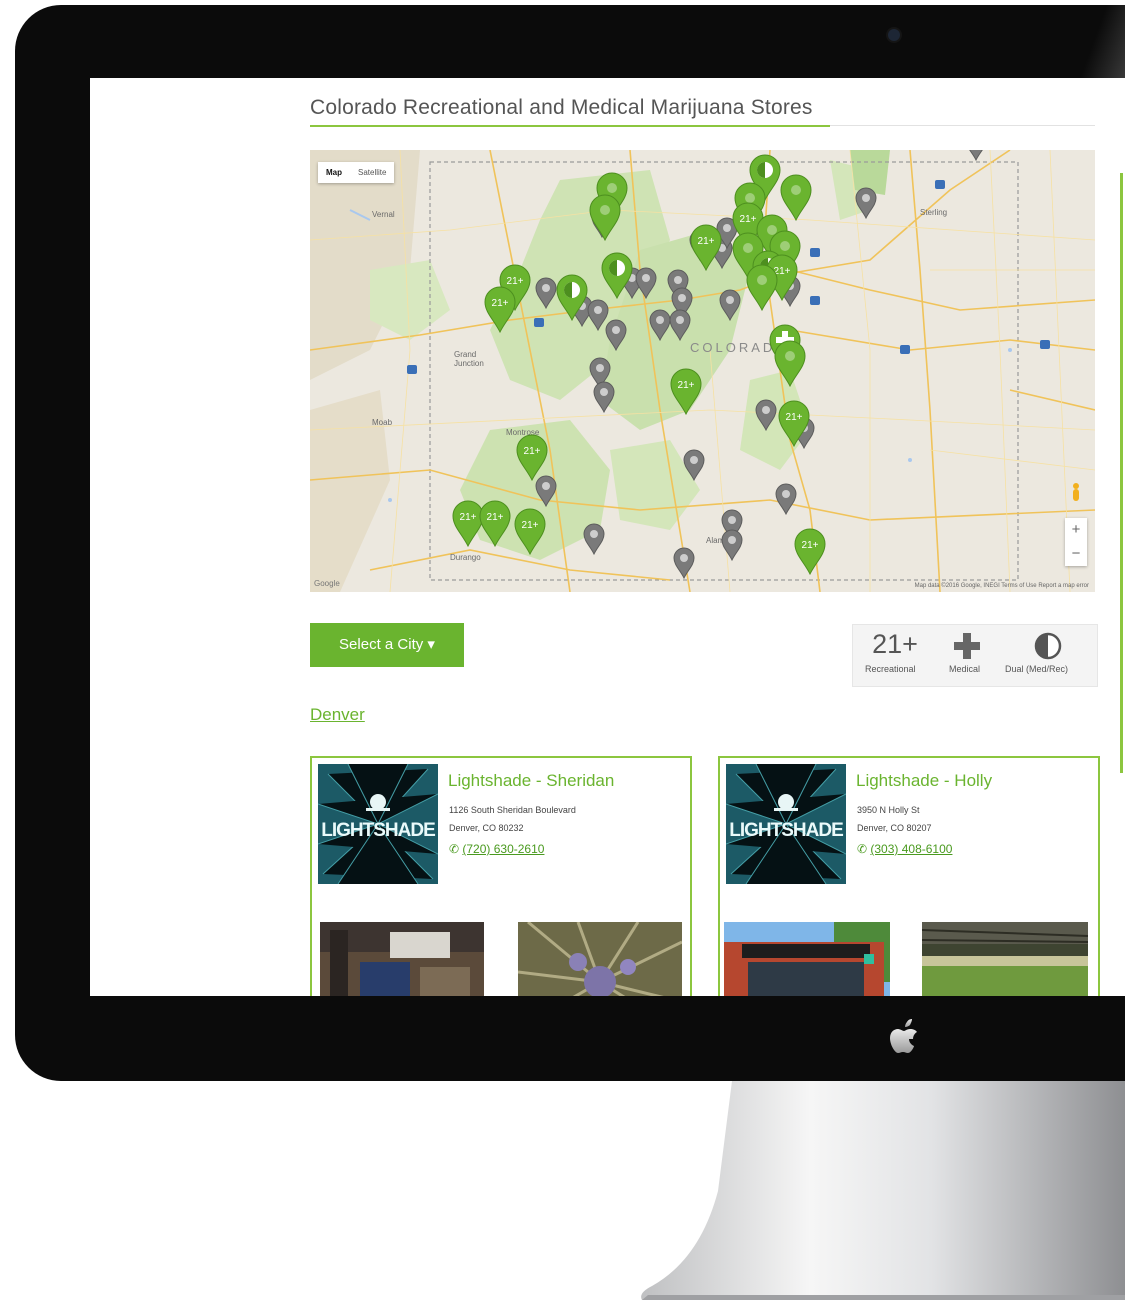  I want to click on store-interior-photo, so click(402, 959).